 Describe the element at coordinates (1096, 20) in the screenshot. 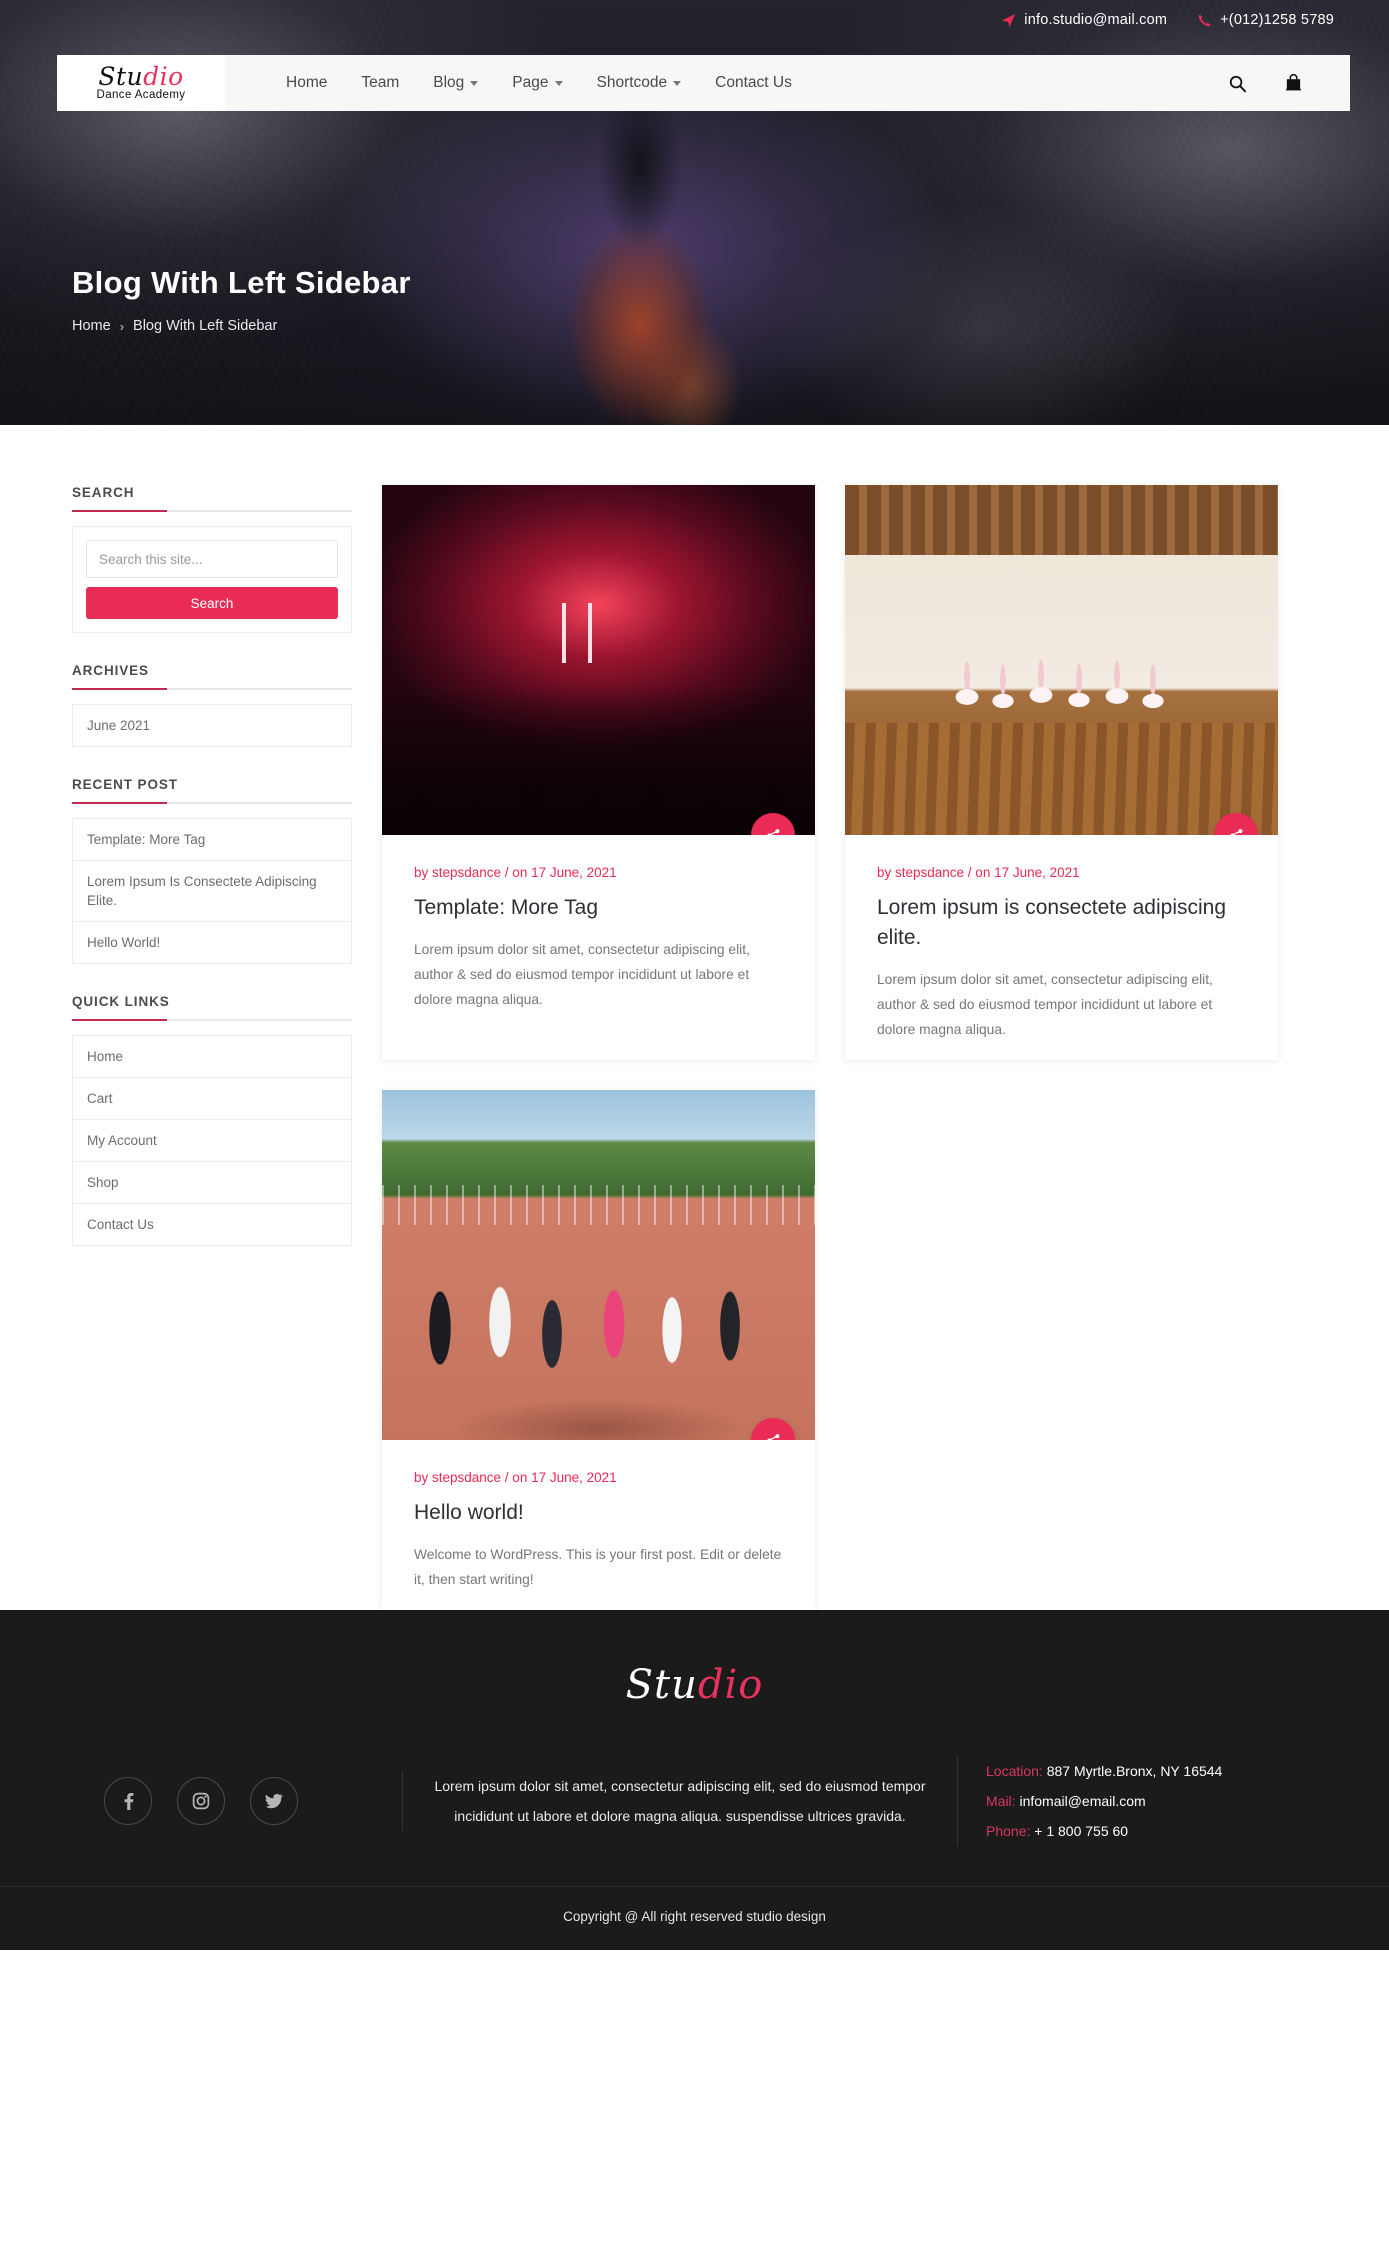

I see `topbar-email-text: info.studio@mail.com` at that location.